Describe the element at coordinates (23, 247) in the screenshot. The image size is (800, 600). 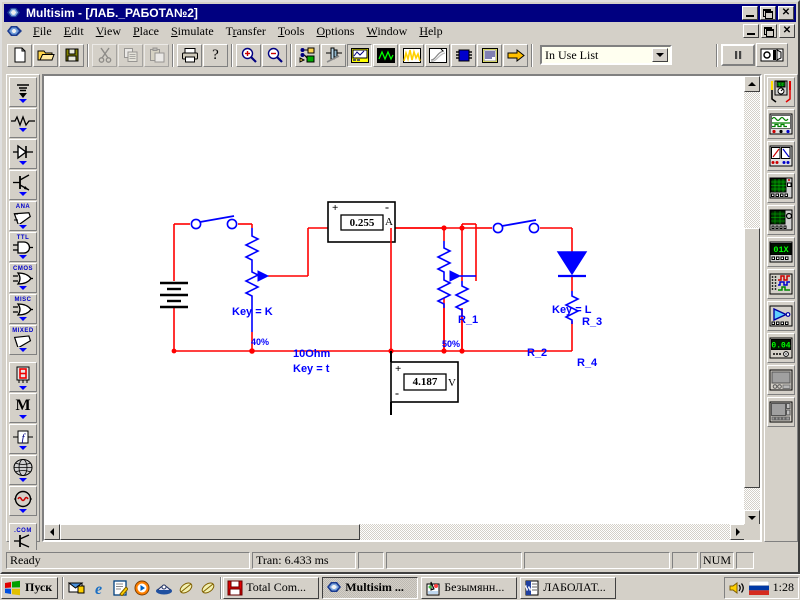
I see `palette-item-ttl: TTL` at that location.